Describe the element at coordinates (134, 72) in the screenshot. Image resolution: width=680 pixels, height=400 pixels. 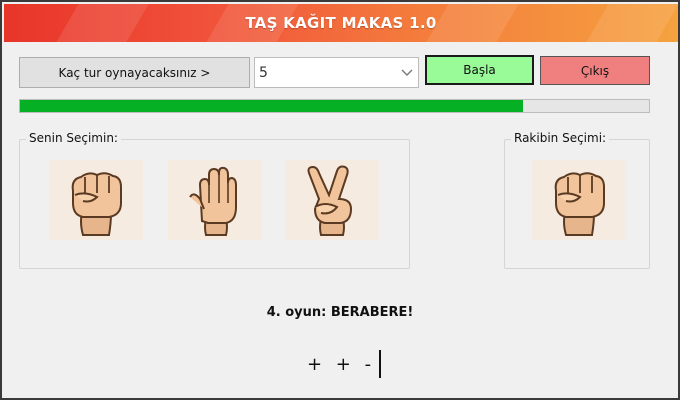
I see `rounds-label-button: Kaç tur oynayacaksınız >` at that location.